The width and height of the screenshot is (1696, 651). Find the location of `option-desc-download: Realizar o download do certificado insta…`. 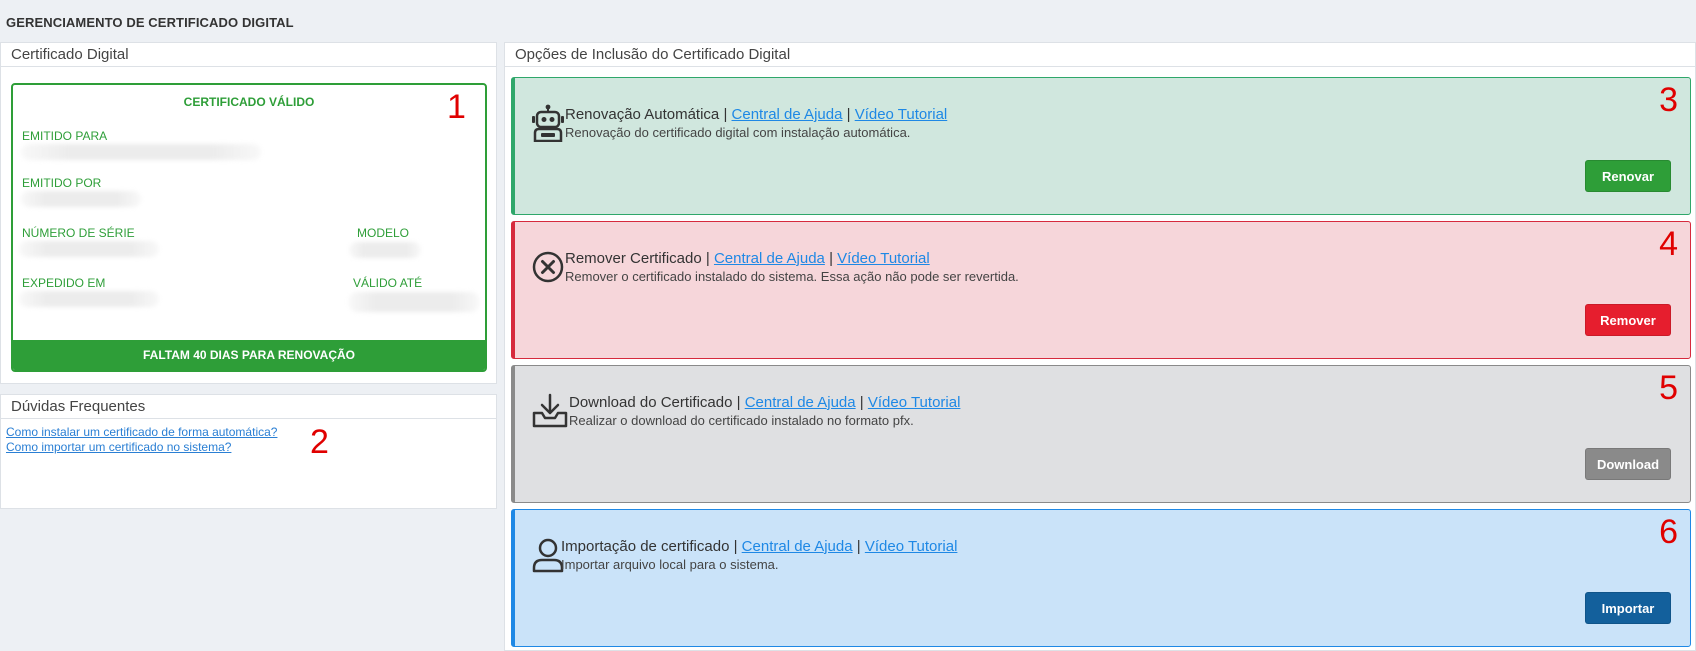

option-desc-download: Realizar o download do certificado insta… is located at coordinates (741, 420).